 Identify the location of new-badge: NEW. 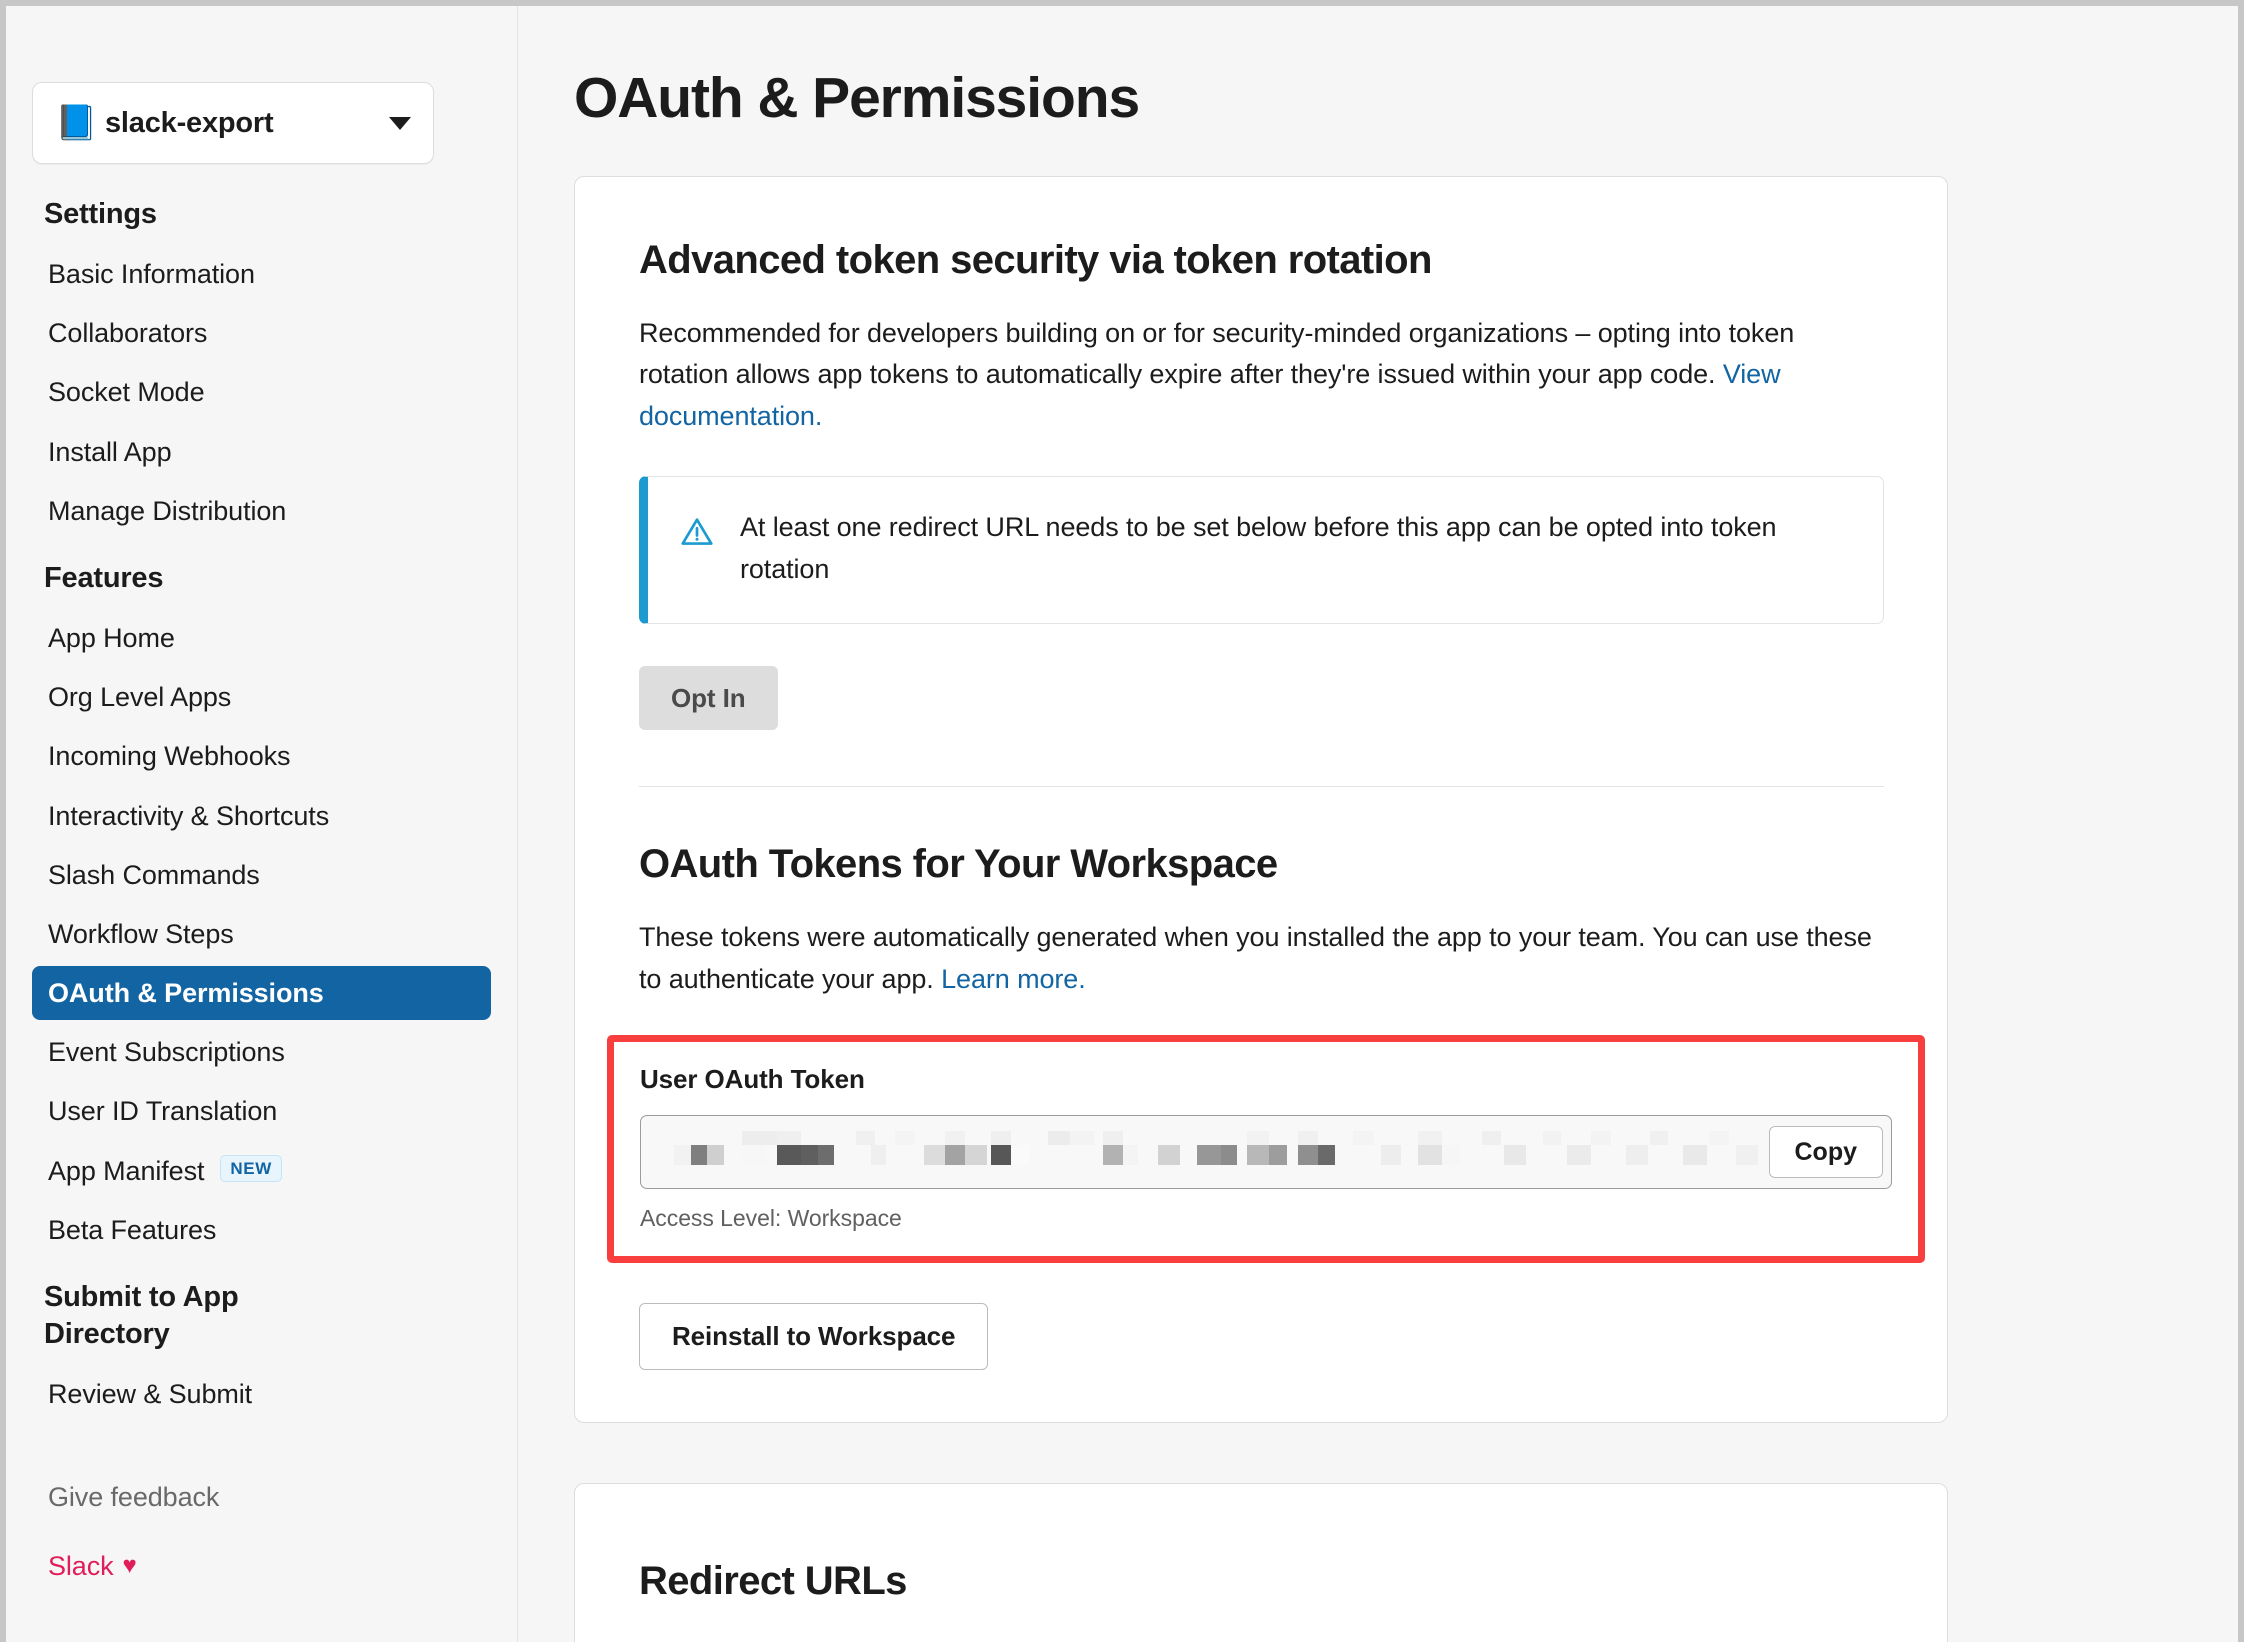
(251, 1169).